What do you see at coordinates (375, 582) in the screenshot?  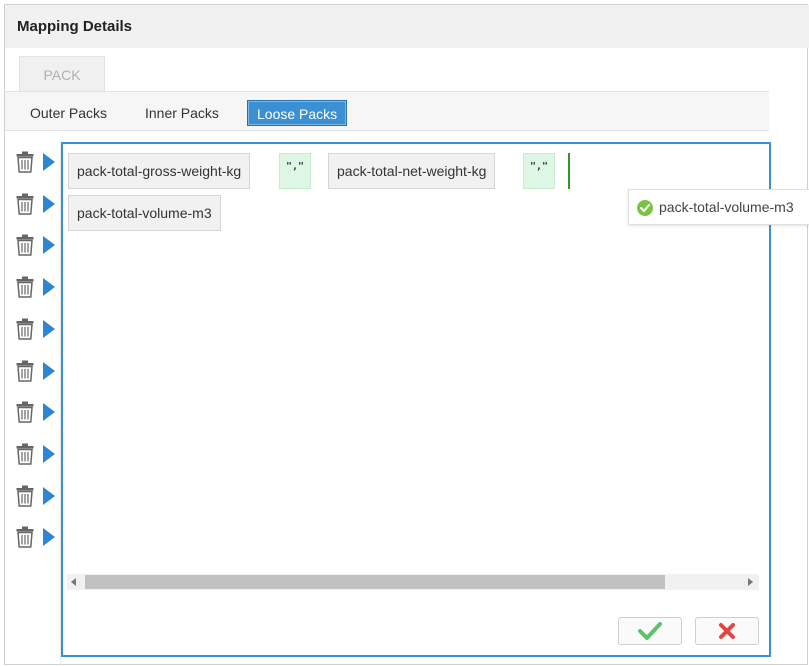 I see `scrollbar-thumb` at bounding box center [375, 582].